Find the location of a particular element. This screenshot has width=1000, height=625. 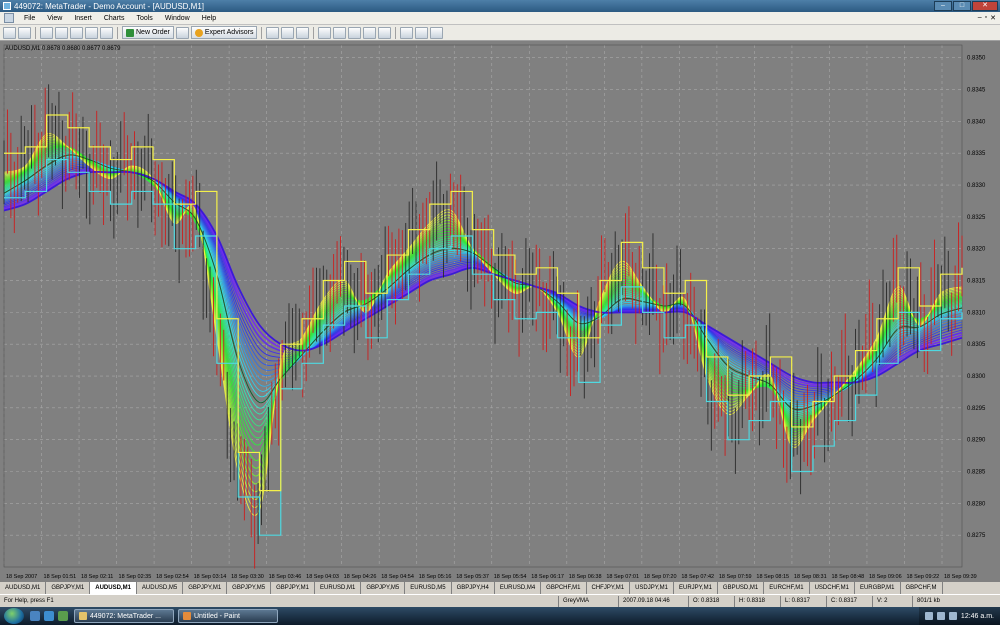

chart-tab: GBPCHF,M is located at coordinates (922, 588).